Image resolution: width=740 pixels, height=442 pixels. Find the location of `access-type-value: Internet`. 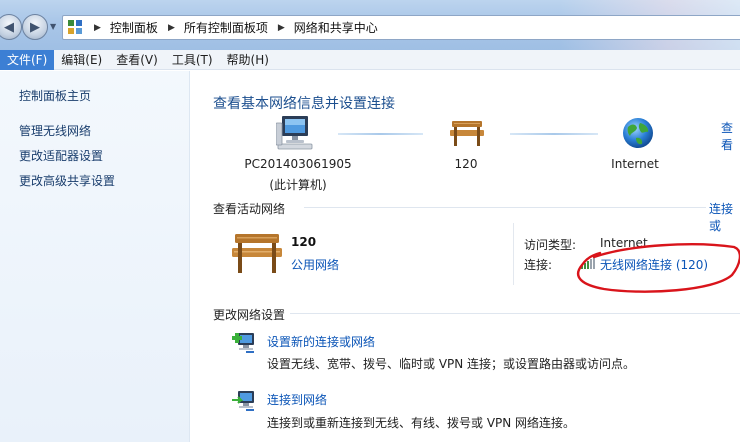

access-type-value: Internet is located at coordinates (624, 243).